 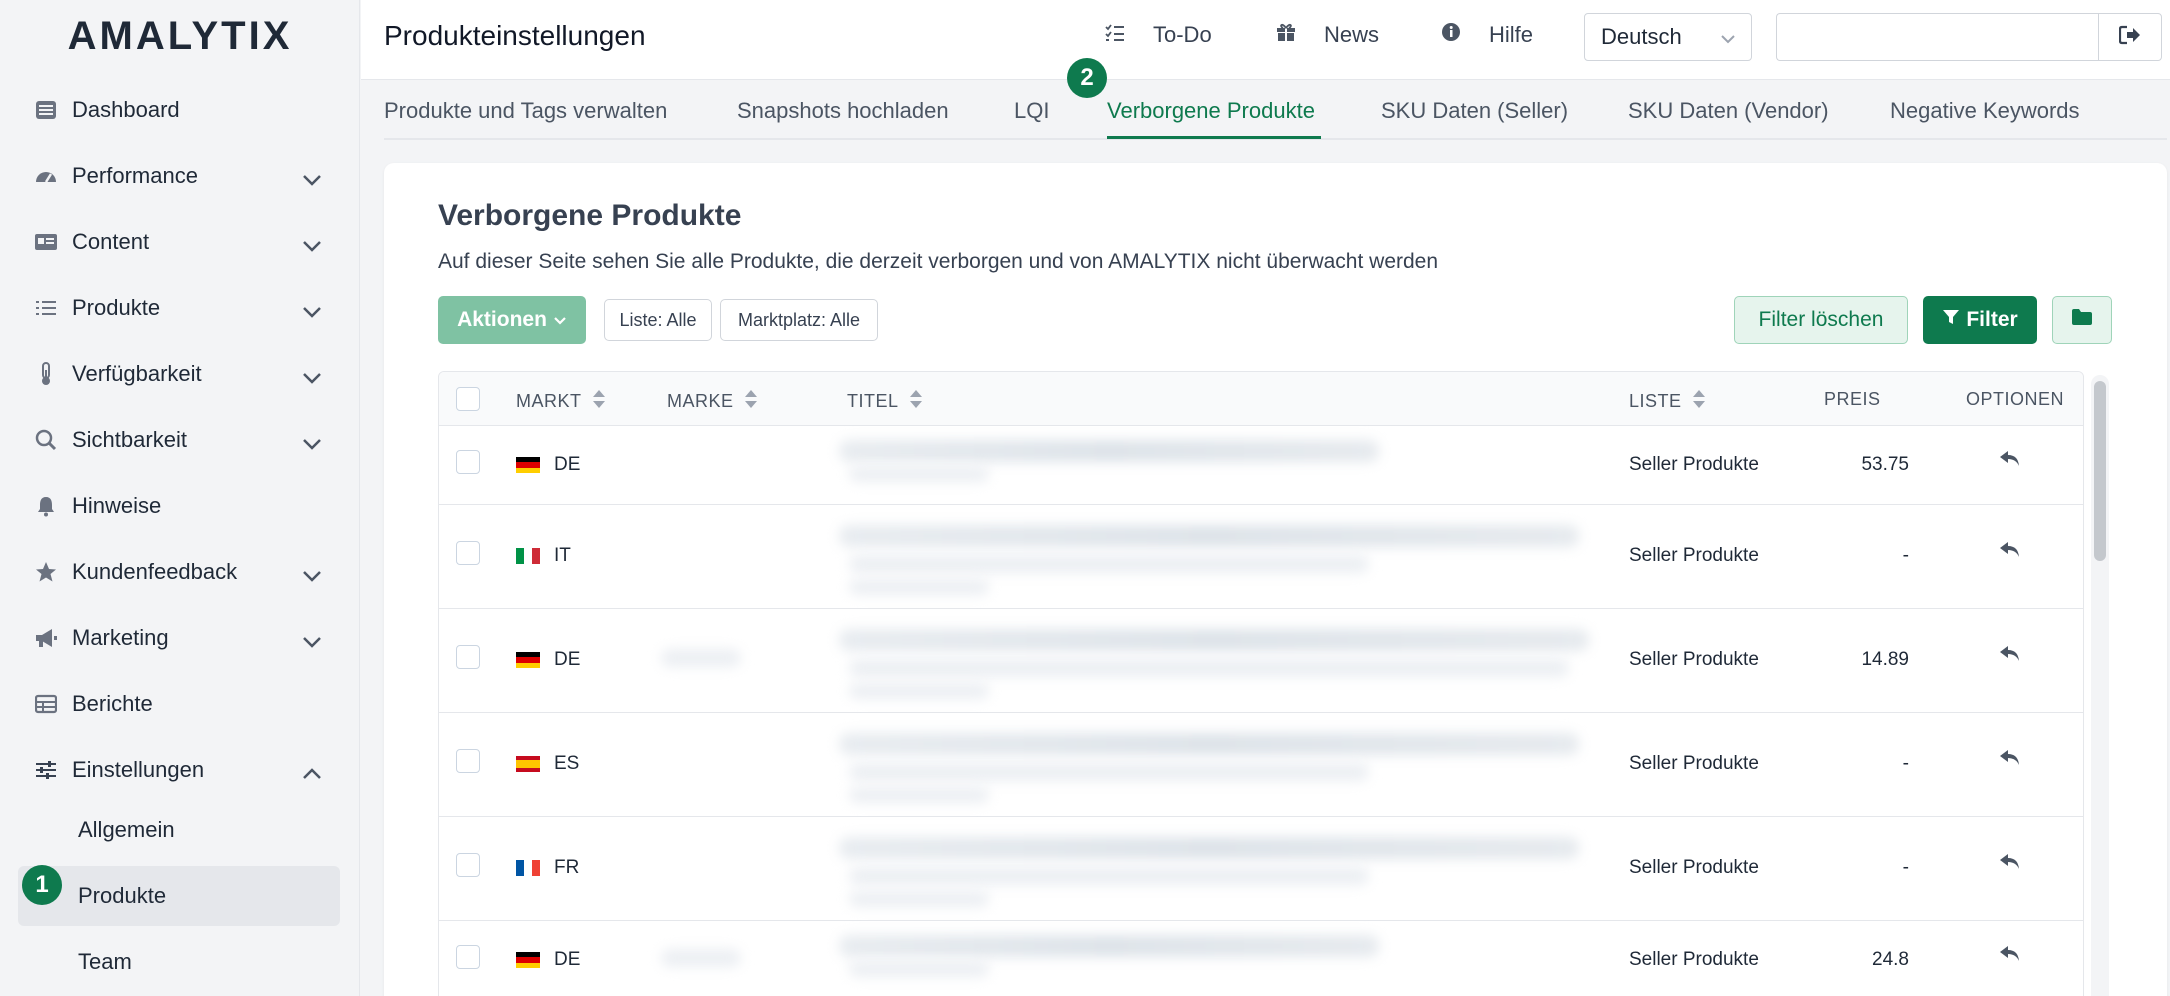 I want to click on sidebar-item-einstellungen: Einstellungen, so click(x=179, y=770).